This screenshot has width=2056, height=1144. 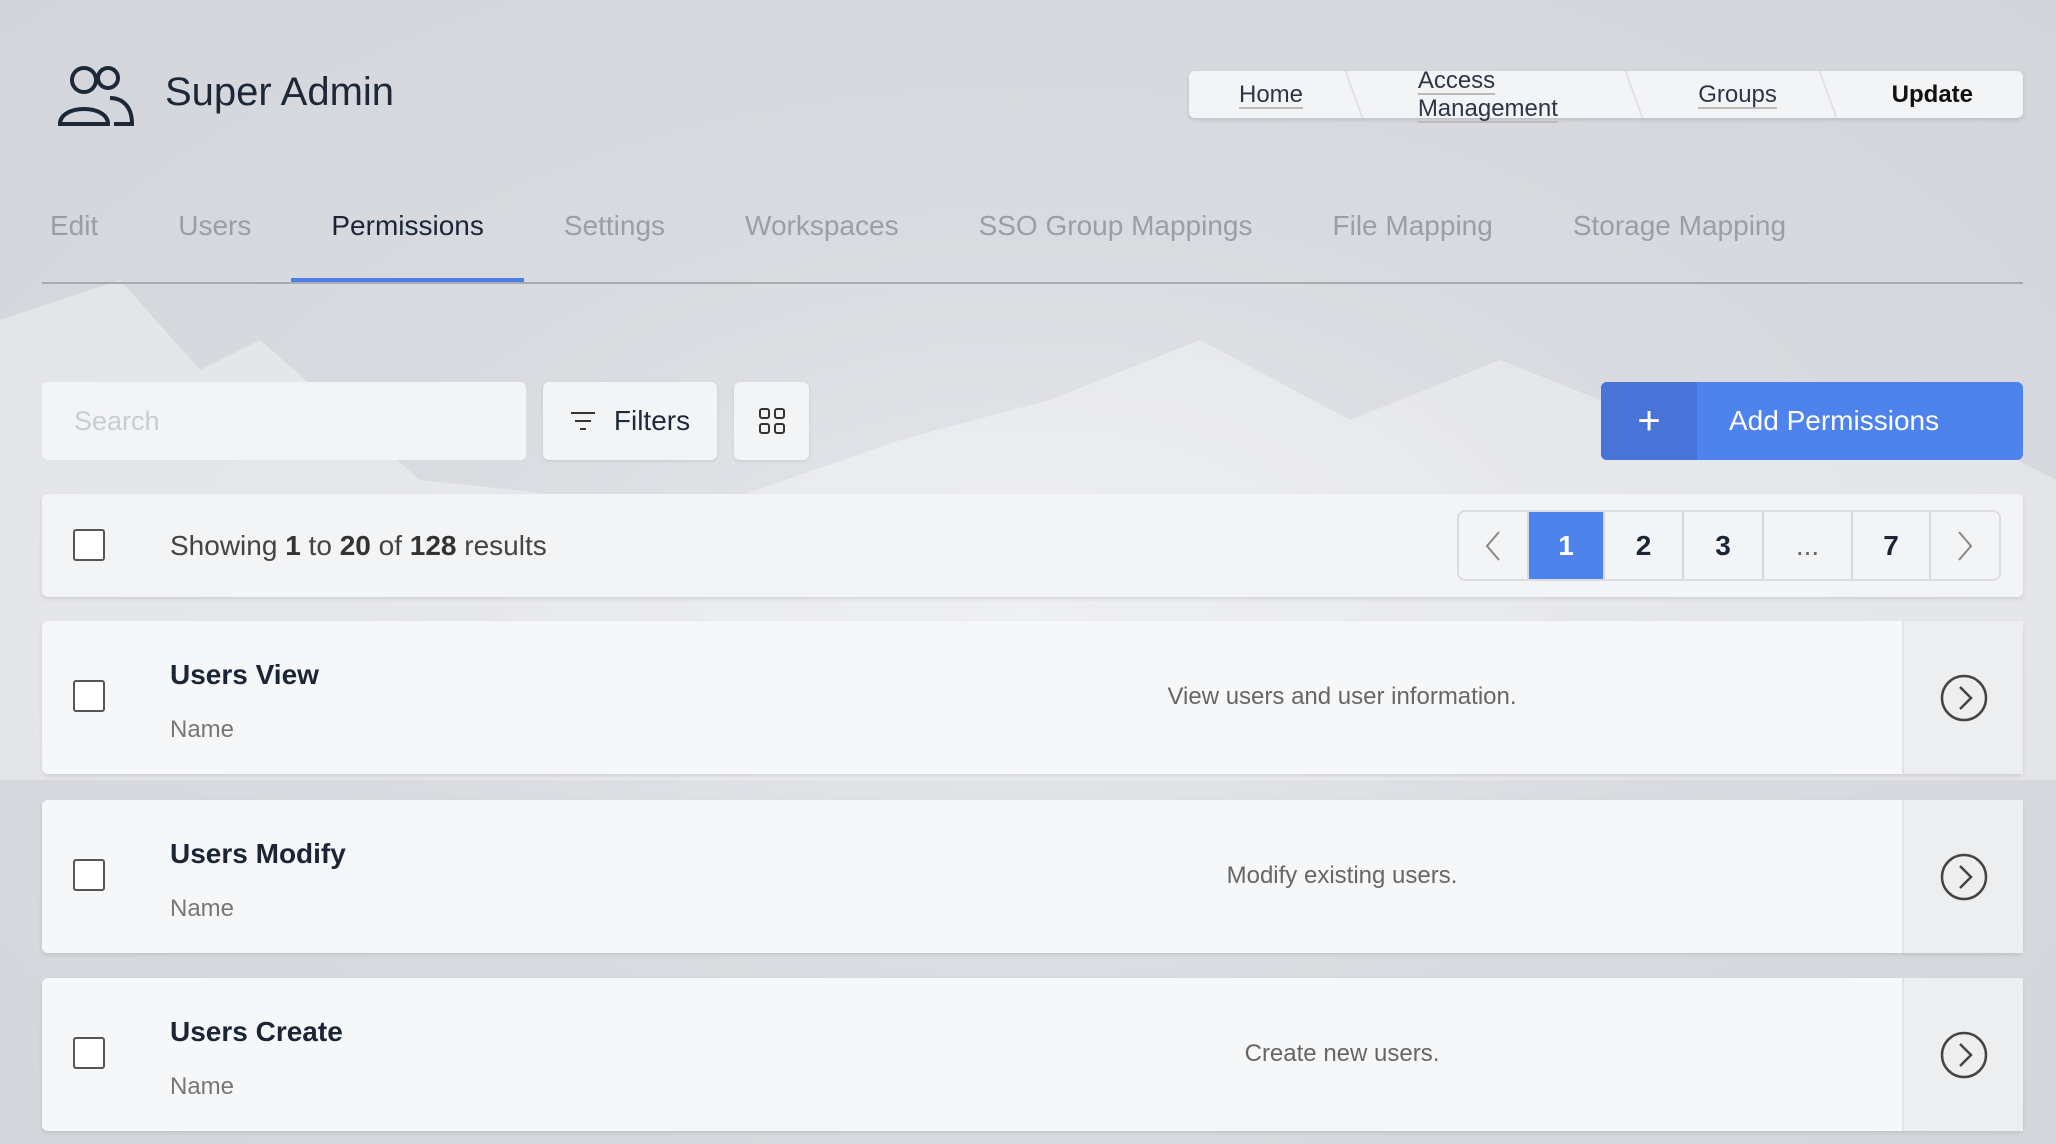 What do you see at coordinates (358, 545) in the screenshot?
I see `results-summary: Showing 1 to 20 of 128 results` at bounding box center [358, 545].